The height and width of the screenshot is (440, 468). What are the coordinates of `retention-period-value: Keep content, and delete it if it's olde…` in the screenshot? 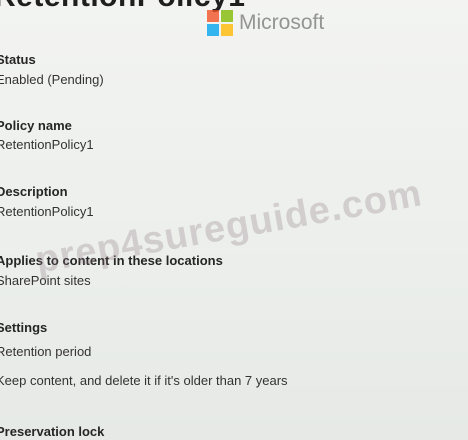 It's located at (144, 380).